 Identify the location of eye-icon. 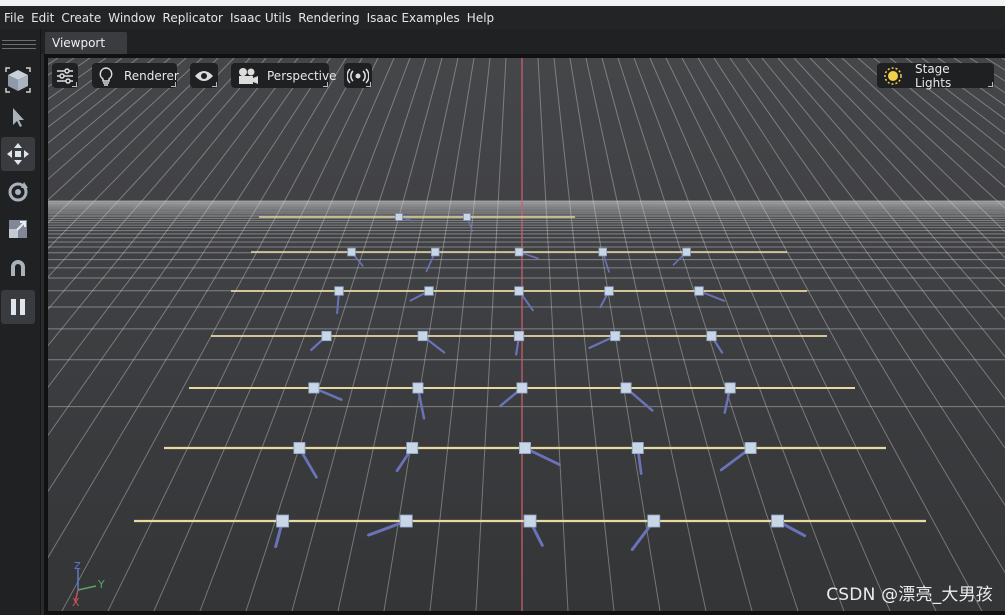
(204, 75).